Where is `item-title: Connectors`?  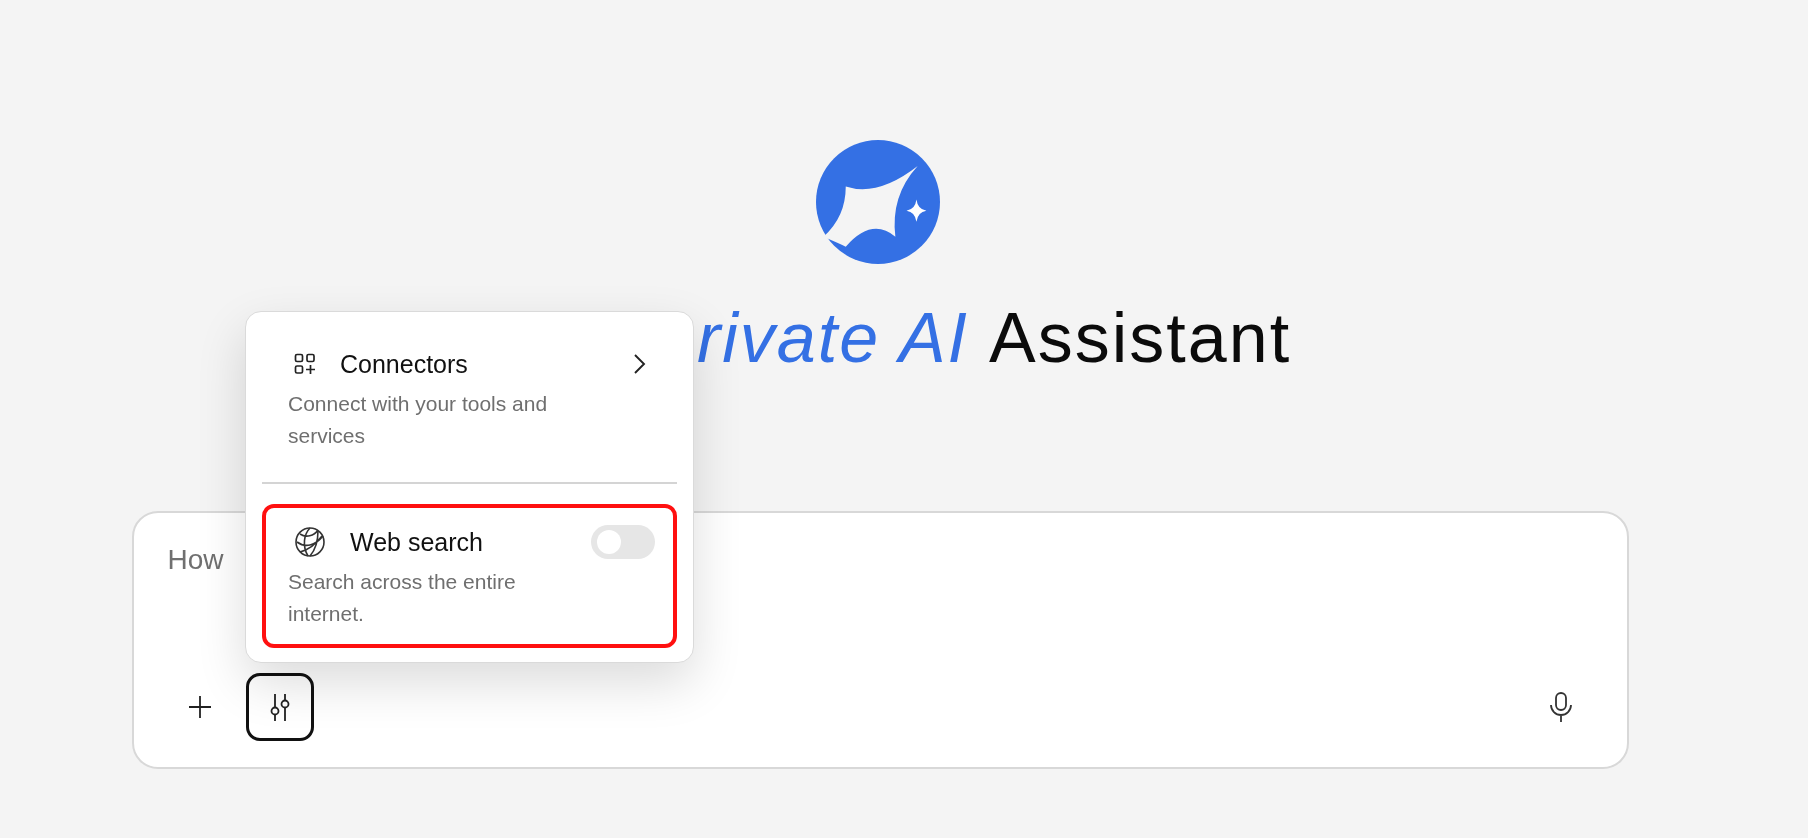 item-title: Connectors is located at coordinates (404, 364).